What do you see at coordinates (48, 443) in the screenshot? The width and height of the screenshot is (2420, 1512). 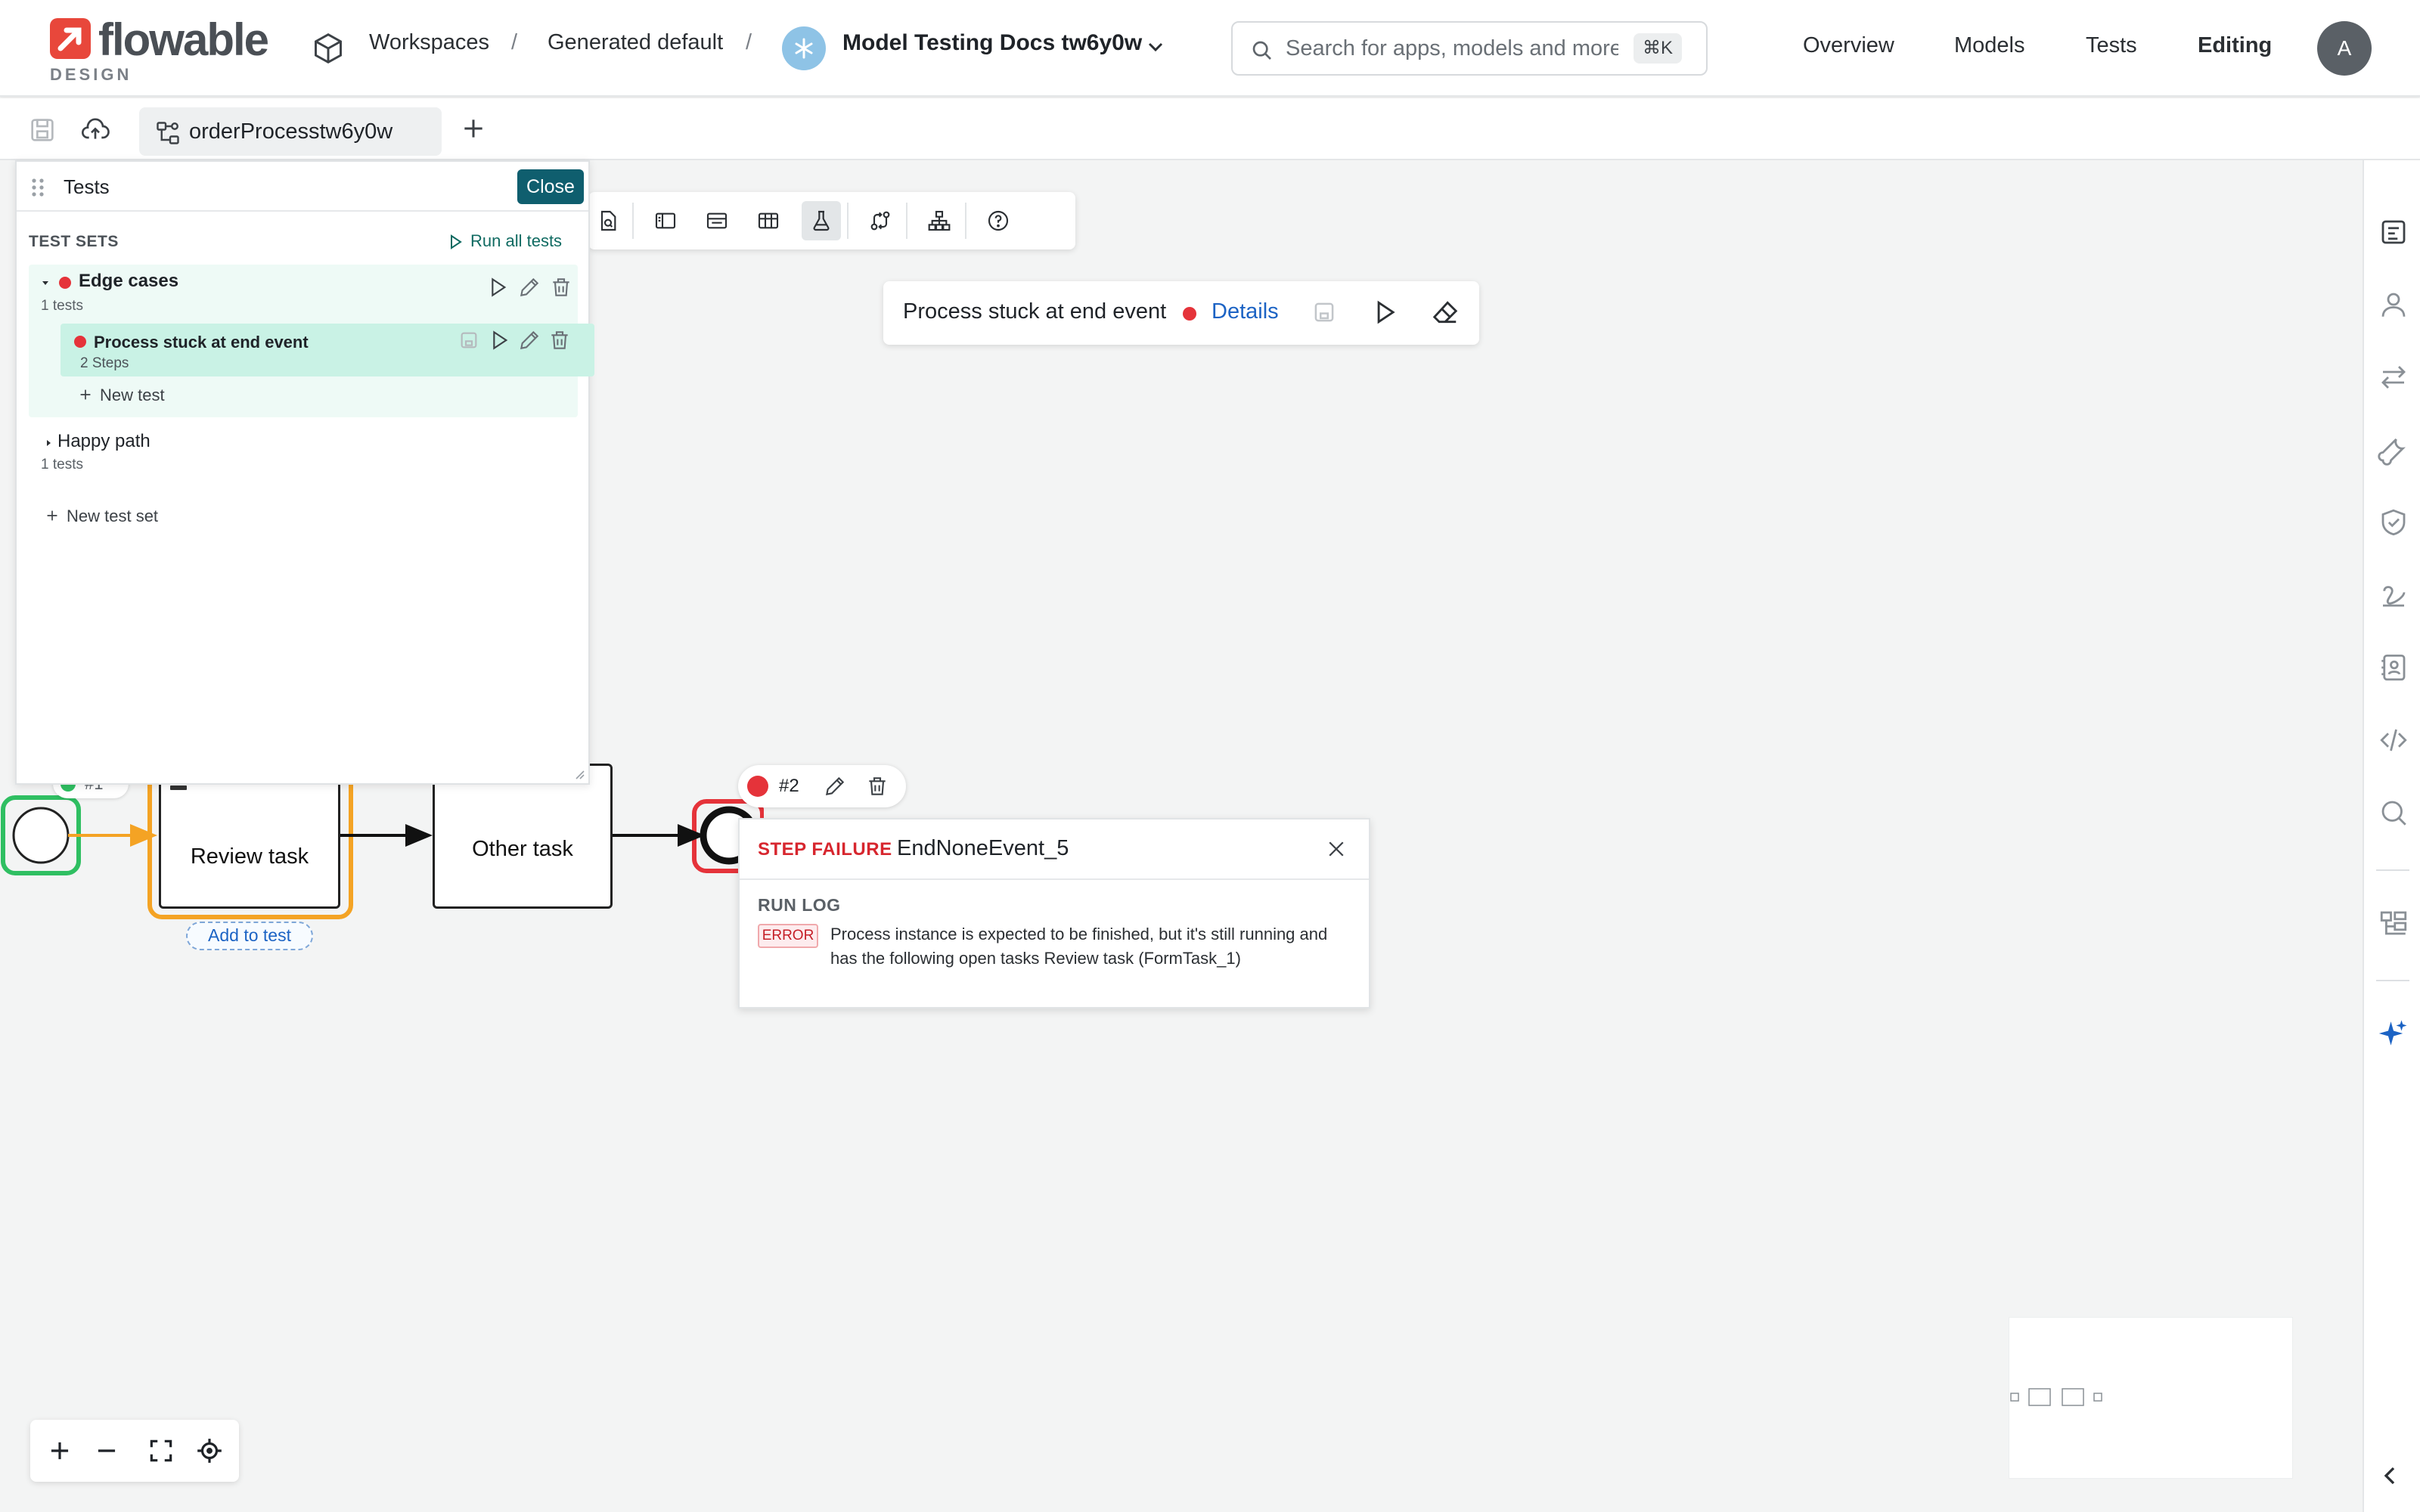 I see `caret-right-icon` at bounding box center [48, 443].